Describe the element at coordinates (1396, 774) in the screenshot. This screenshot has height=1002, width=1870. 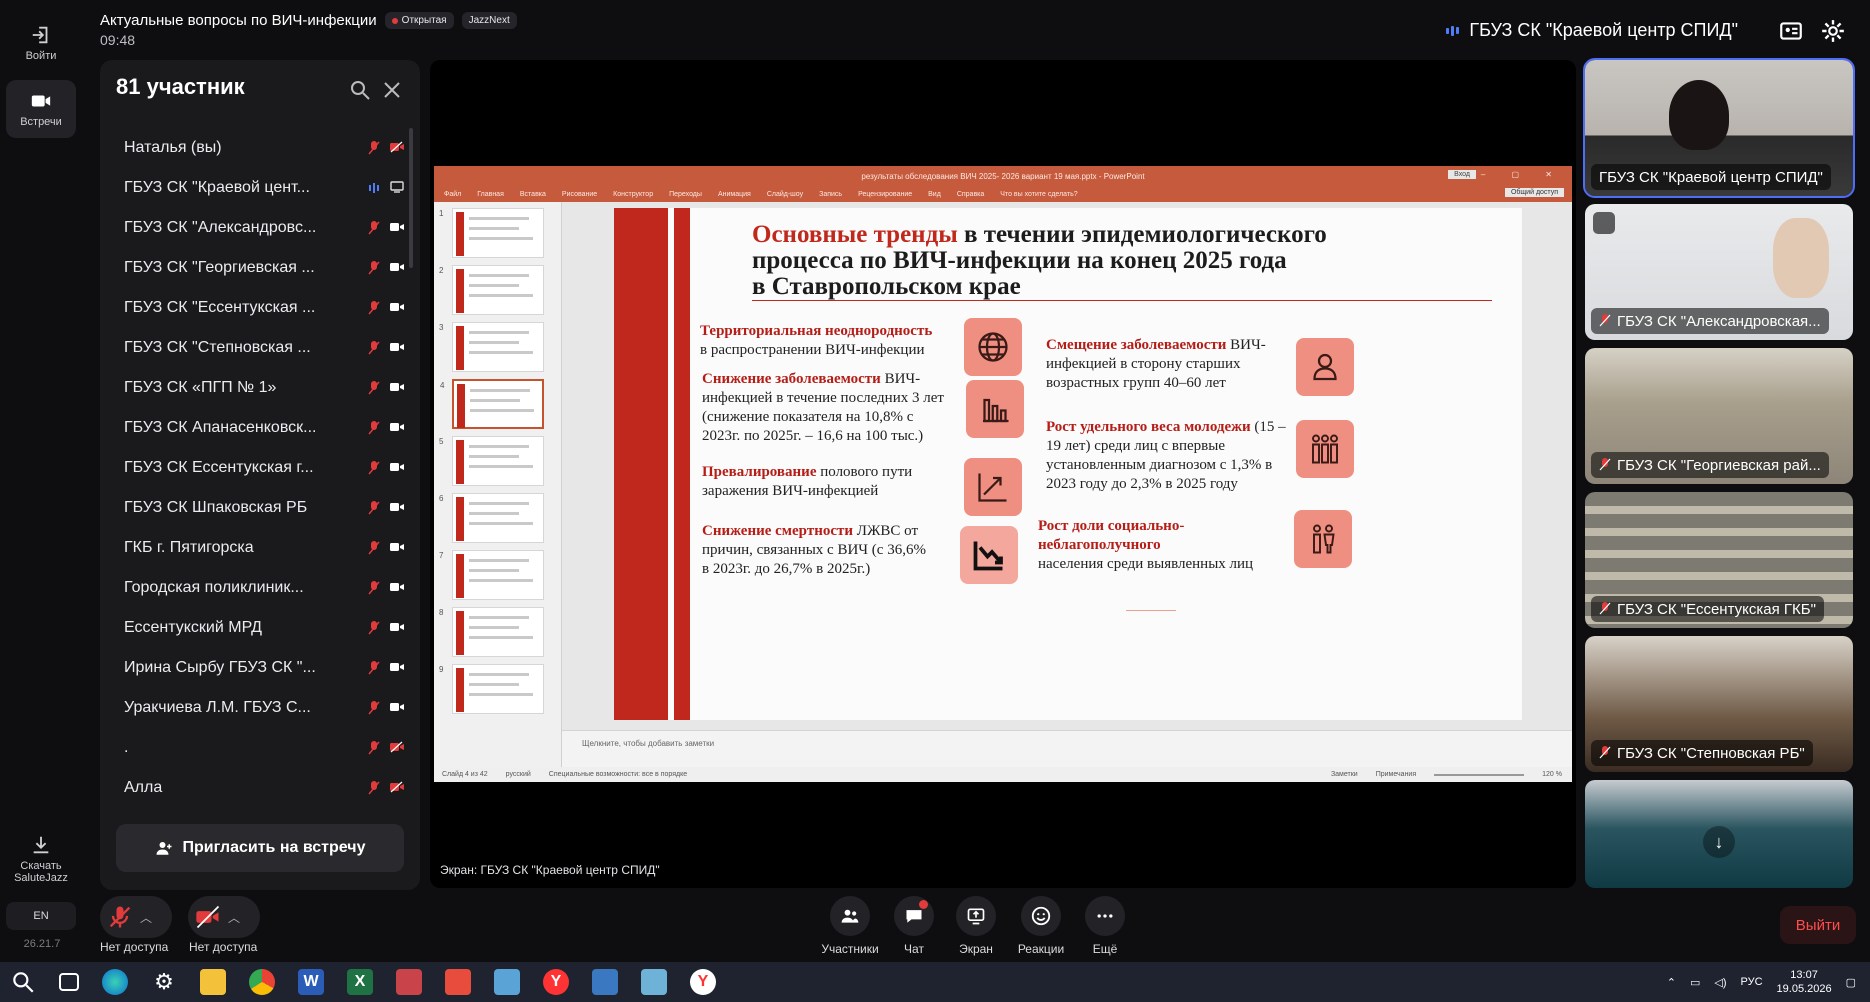
I see `status-comments-button: Примечания` at that location.